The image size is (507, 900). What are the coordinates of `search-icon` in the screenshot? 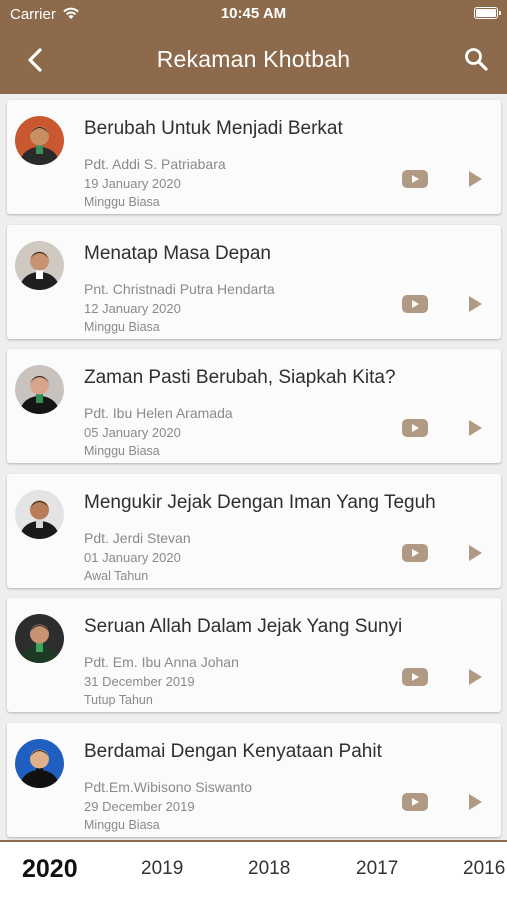 It's located at (476, 59).